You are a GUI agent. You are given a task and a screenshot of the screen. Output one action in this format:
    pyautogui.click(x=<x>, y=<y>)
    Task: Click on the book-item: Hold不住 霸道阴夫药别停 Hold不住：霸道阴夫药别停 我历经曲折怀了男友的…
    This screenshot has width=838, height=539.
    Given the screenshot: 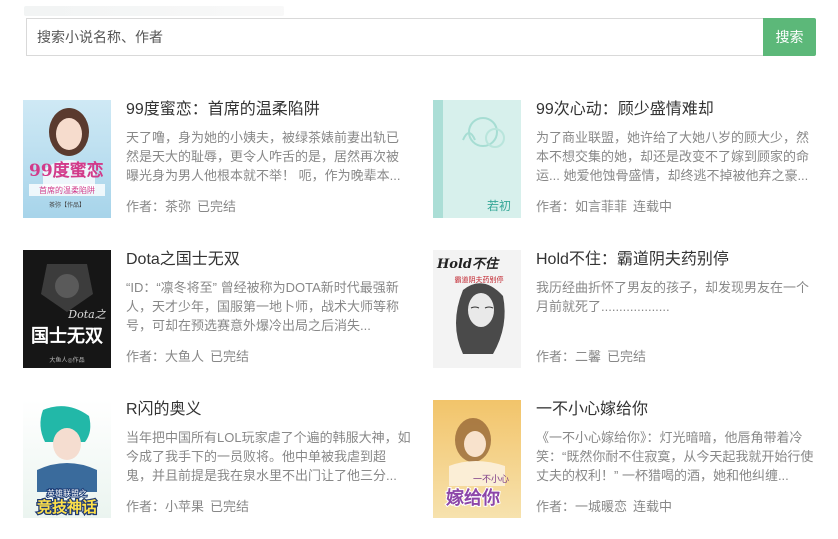 What is the action you would take?
    pyautogui.click(x=628, y=309)
    